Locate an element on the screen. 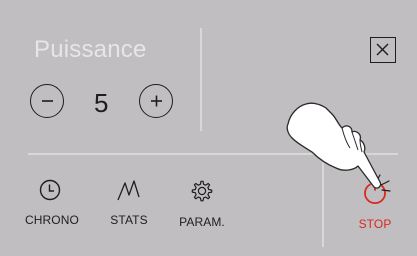  close-button is located at coordinates (383, 50).